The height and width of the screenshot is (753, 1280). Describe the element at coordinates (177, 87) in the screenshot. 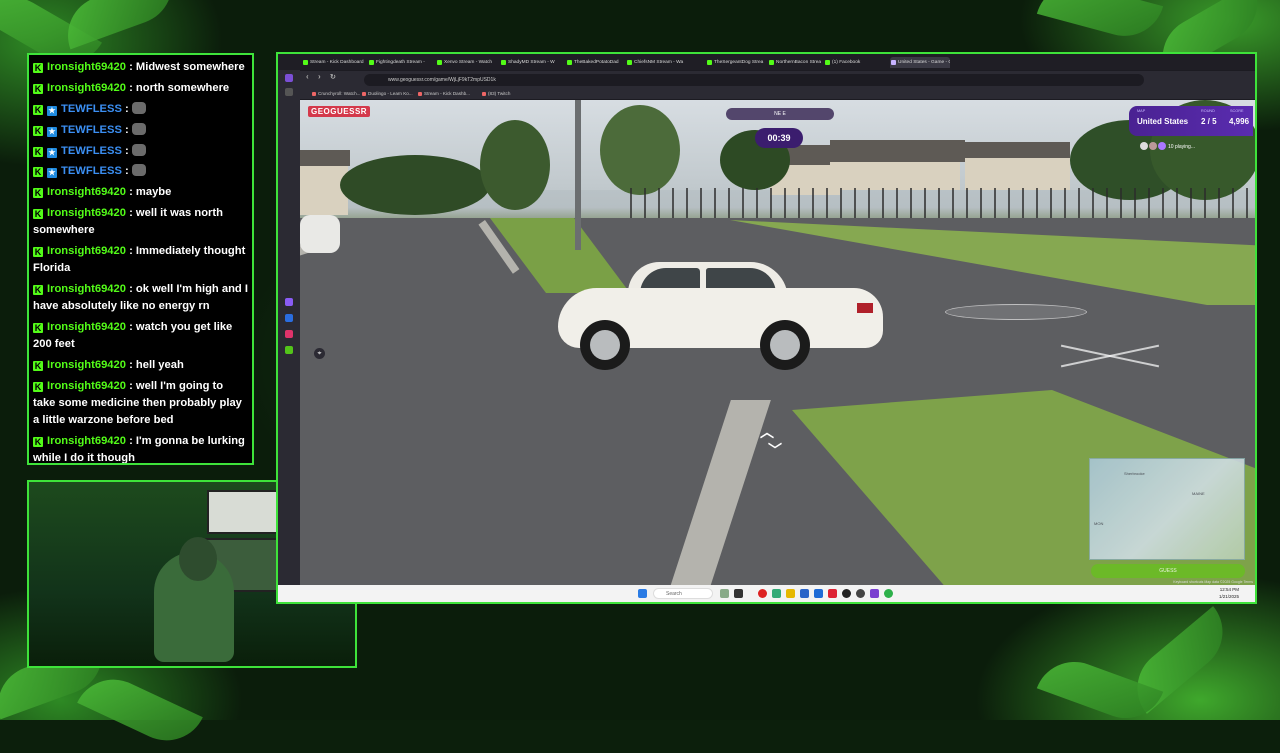

I see `chat-text: : north somewhere` at that location.